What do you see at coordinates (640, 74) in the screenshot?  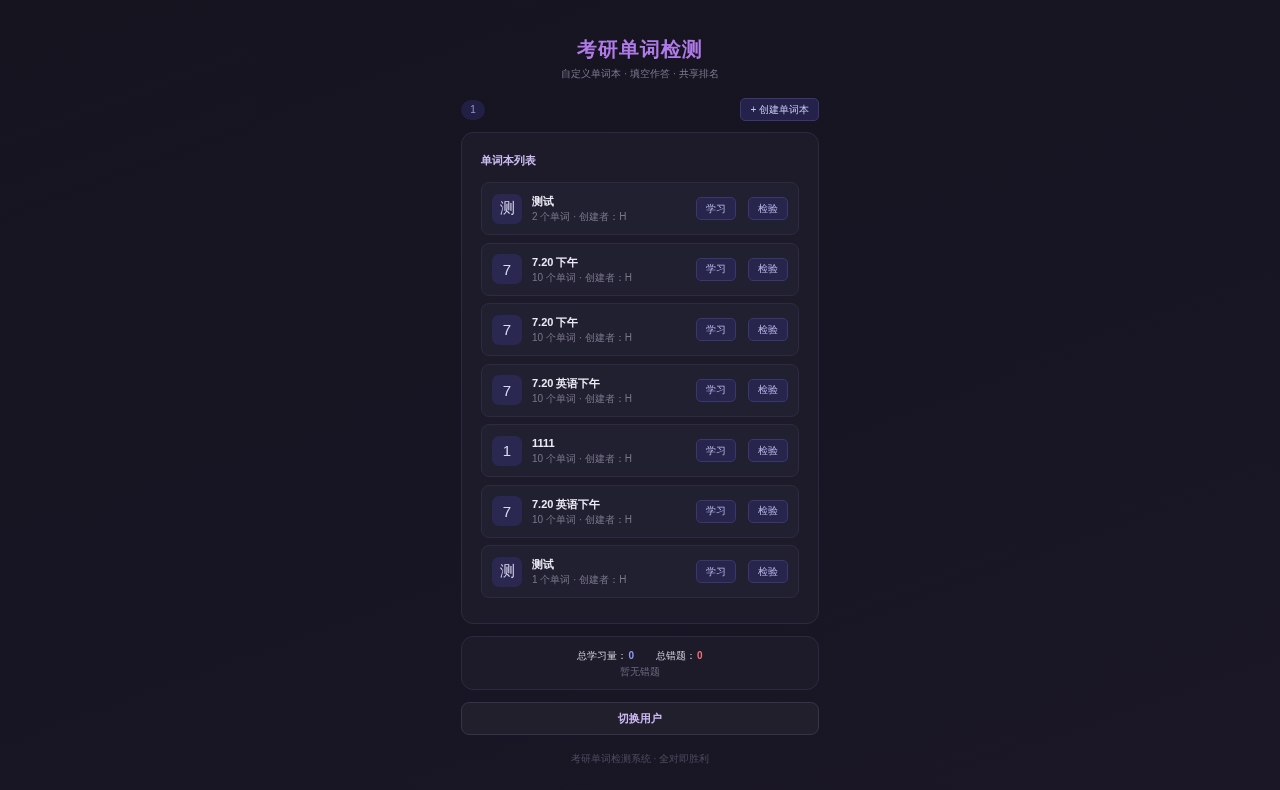 I see `app-subtitle: 自定义单词本 · 填空作答 · 共享排名` at bounding box center [640, 74].